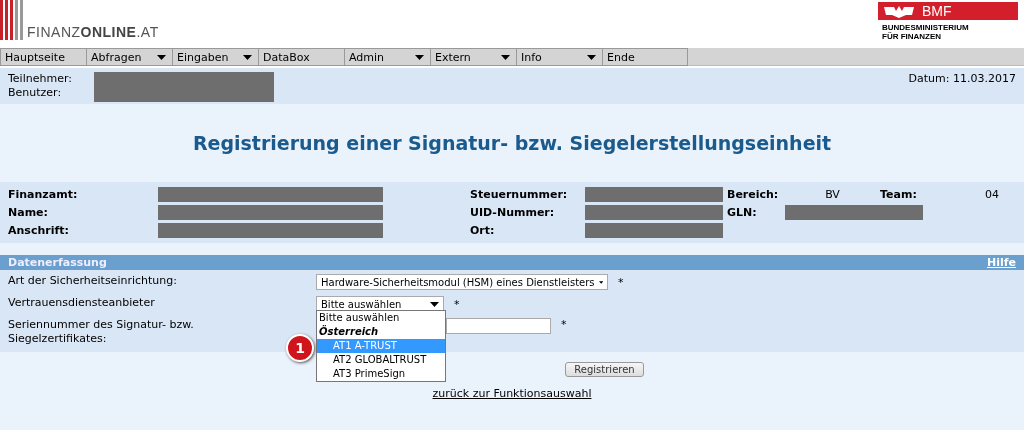 The image size is (1024, 430). What do you see at coordinates (129, 57) in the screenshot?
I see `nav-menu-item: Abfragen` at bounding box center [129, 57].